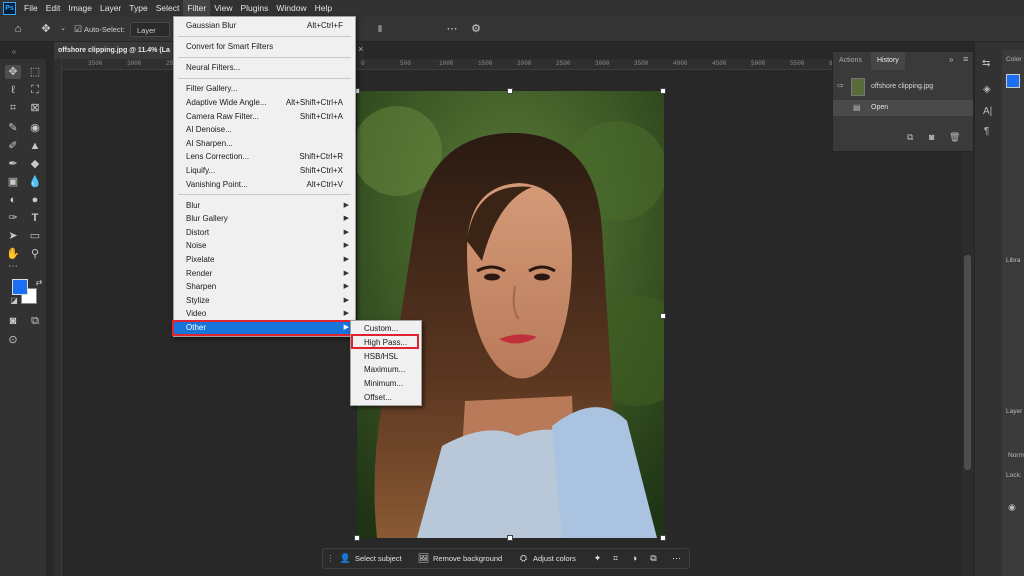 This screenshot has height=576, width=1024. Describe the element at coordinates (380, 29) in the screenshot. I see `align-icon: ⫴` at that location.